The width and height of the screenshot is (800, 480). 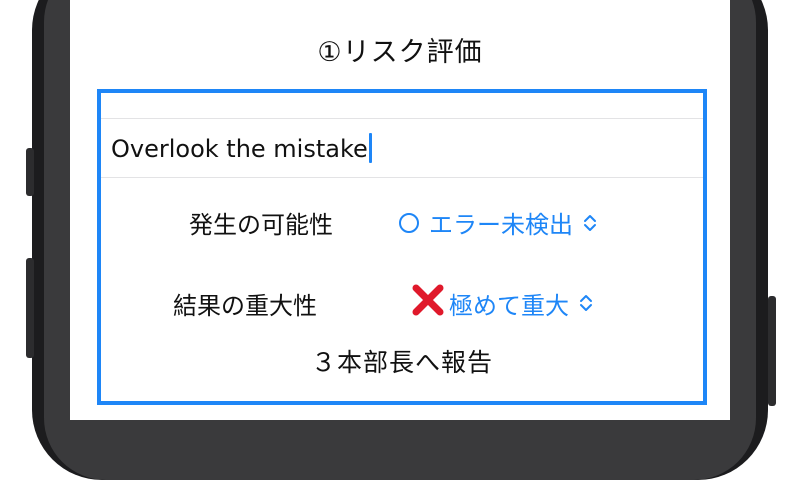 I want to click on text-caret, so click(x=370, y=148).